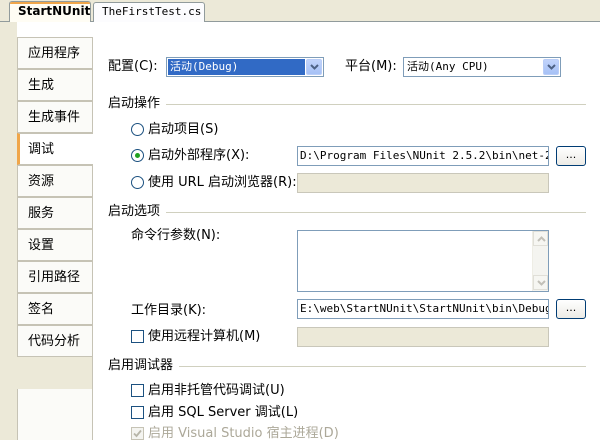 The image size is (600, 440). Describe the element at coordinates (137, 129) in the screenshot. I see `start-project-radio` at that location.